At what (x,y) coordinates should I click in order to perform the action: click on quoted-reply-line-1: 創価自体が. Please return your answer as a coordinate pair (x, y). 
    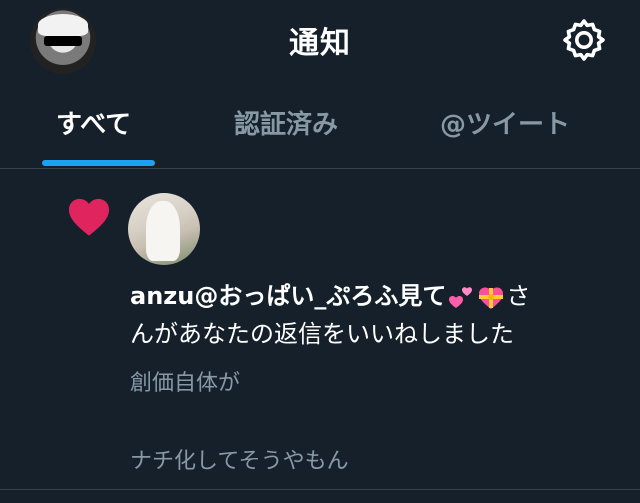
    Looking at the image, I should click on (185, 383).